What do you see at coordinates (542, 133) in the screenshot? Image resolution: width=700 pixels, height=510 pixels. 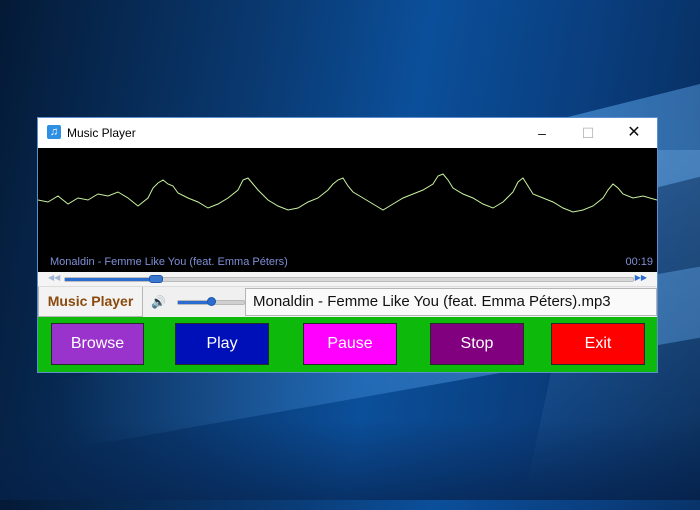 I see `minimize-button: –` at bounding box center [542, 133].